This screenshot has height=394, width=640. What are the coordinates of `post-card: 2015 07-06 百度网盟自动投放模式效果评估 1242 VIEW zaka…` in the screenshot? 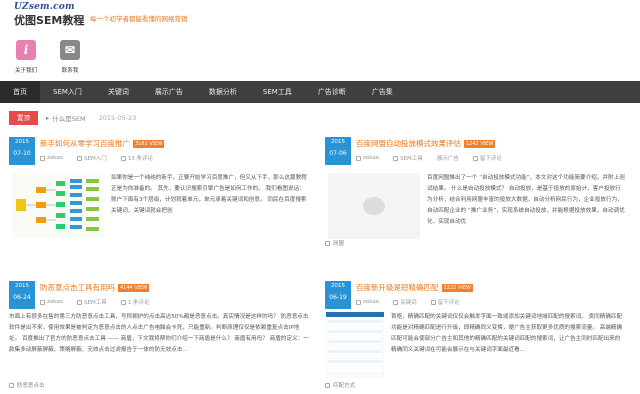 It's located at (475, 192).